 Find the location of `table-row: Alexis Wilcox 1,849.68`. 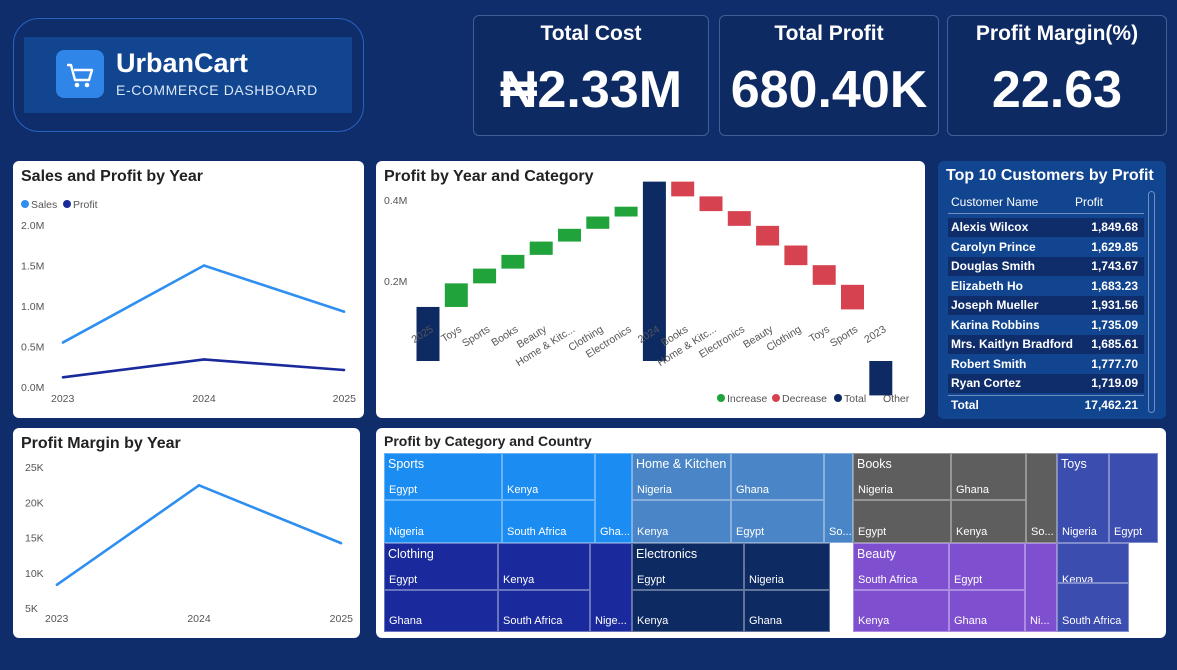

table-row: Alexis Wilcox 1,849.68 is located at coordinates (1046, 227).